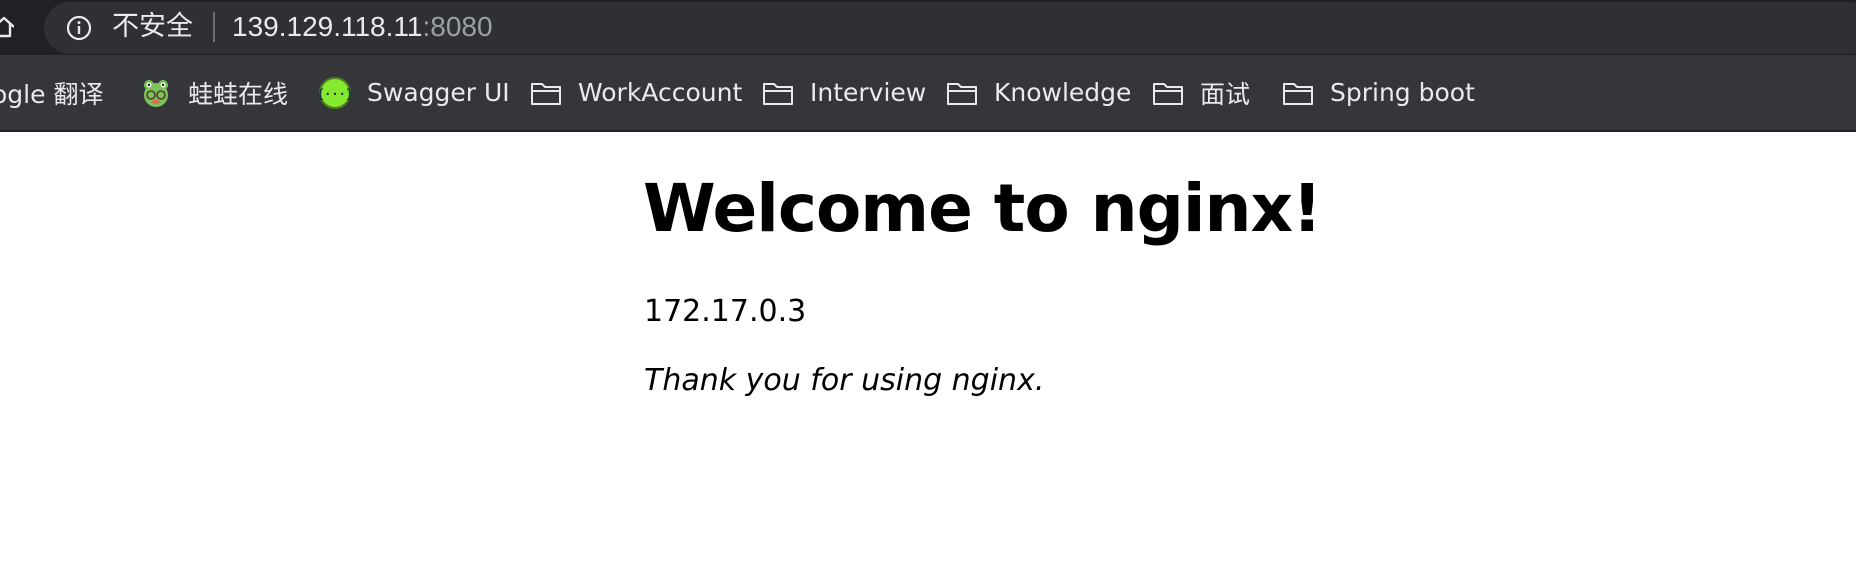 This screenshot has width=1856, height=574. I want to click on bookmark-google-translate: ogle 翻译, so click(51, 92).